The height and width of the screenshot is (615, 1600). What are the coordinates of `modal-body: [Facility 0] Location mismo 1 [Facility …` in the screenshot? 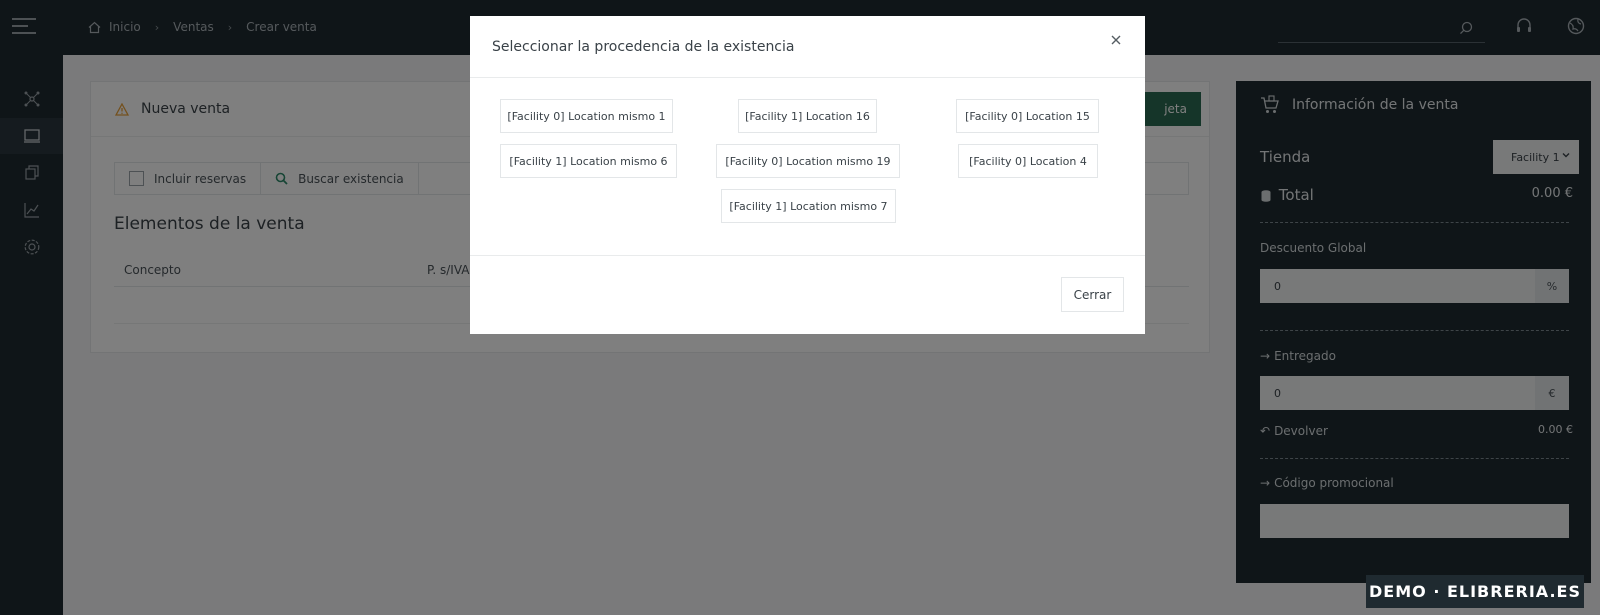 It's located at (807, 166).